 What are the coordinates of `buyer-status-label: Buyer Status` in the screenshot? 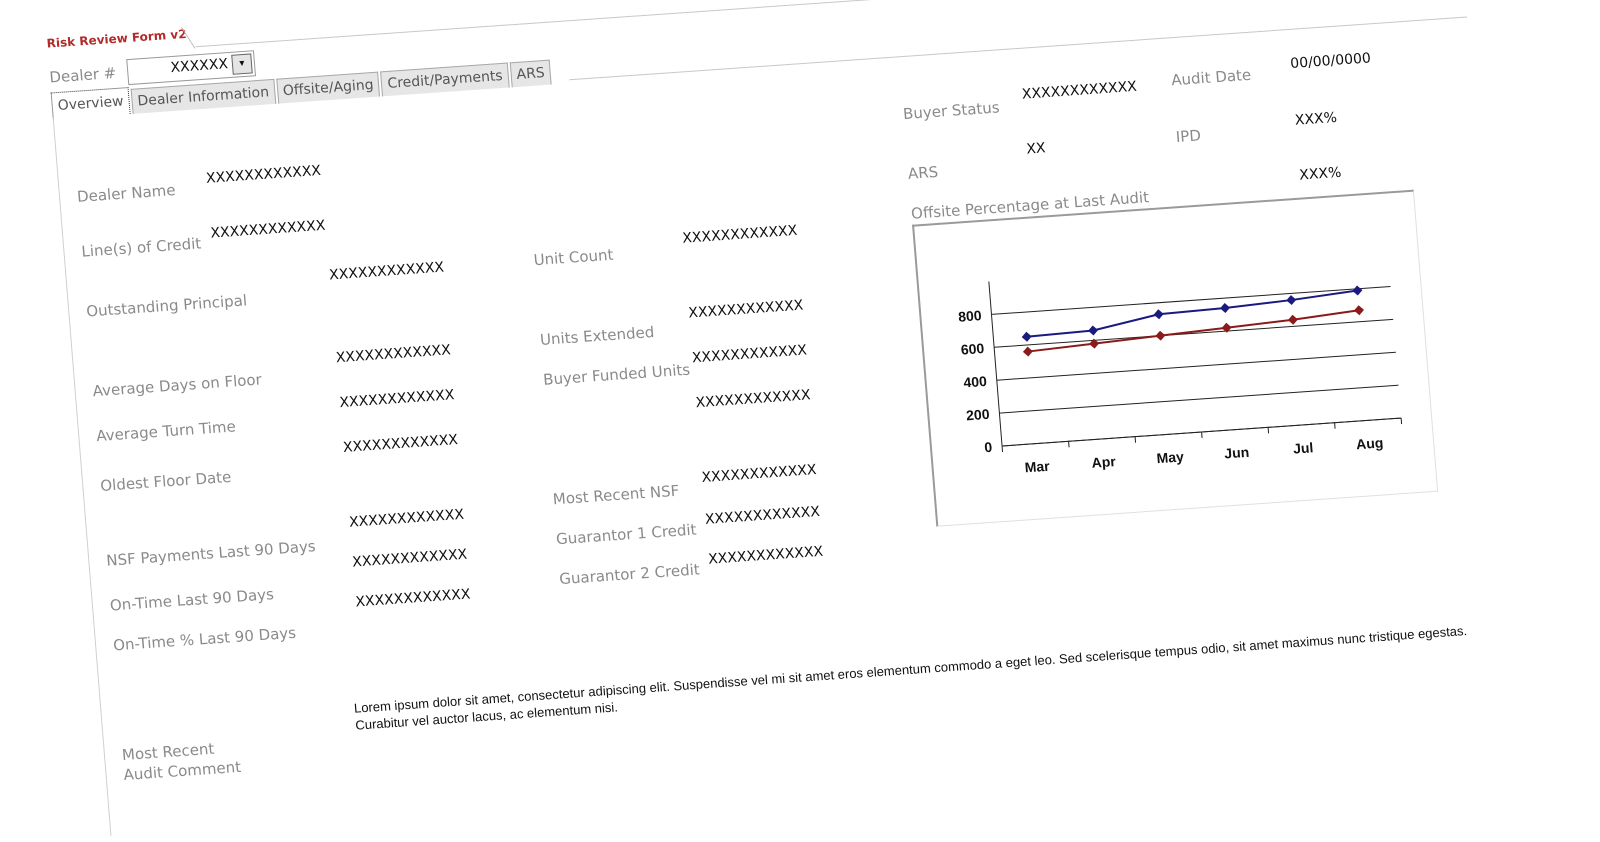 It's located at (951, 110).